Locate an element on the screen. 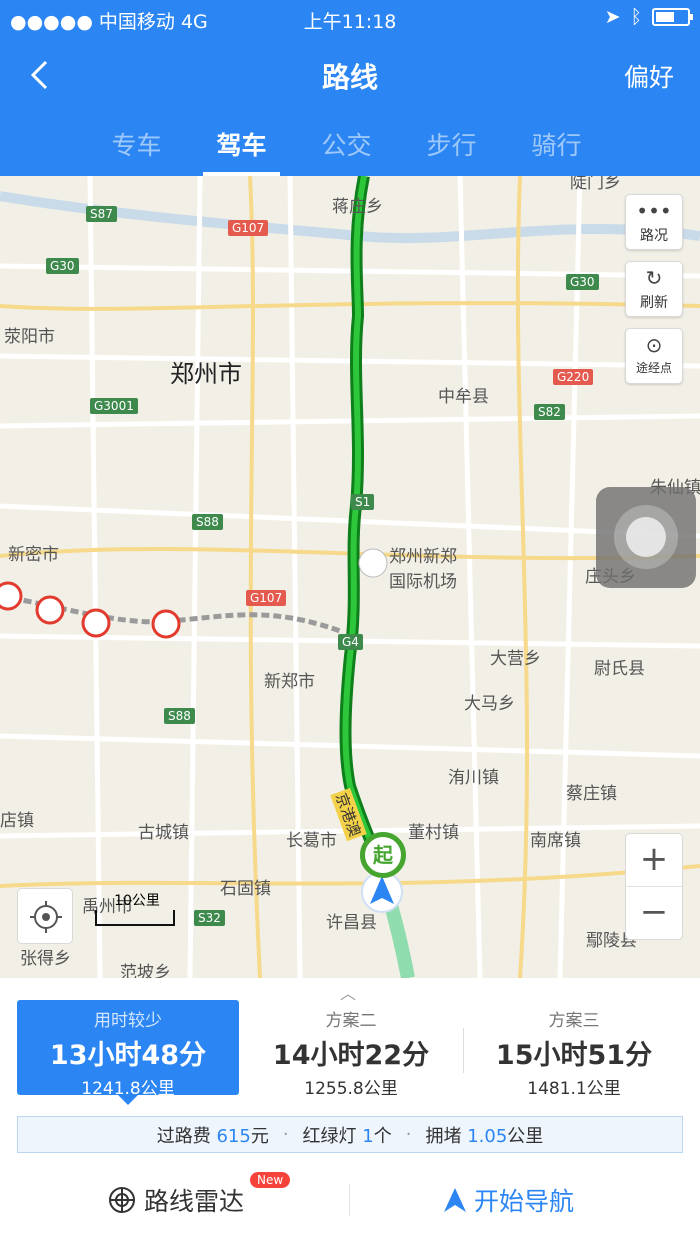 The width and height of the screenshot is (700, 1244). waypoint-button: ⊙ 途经点 is located at coordinates (654, 356).